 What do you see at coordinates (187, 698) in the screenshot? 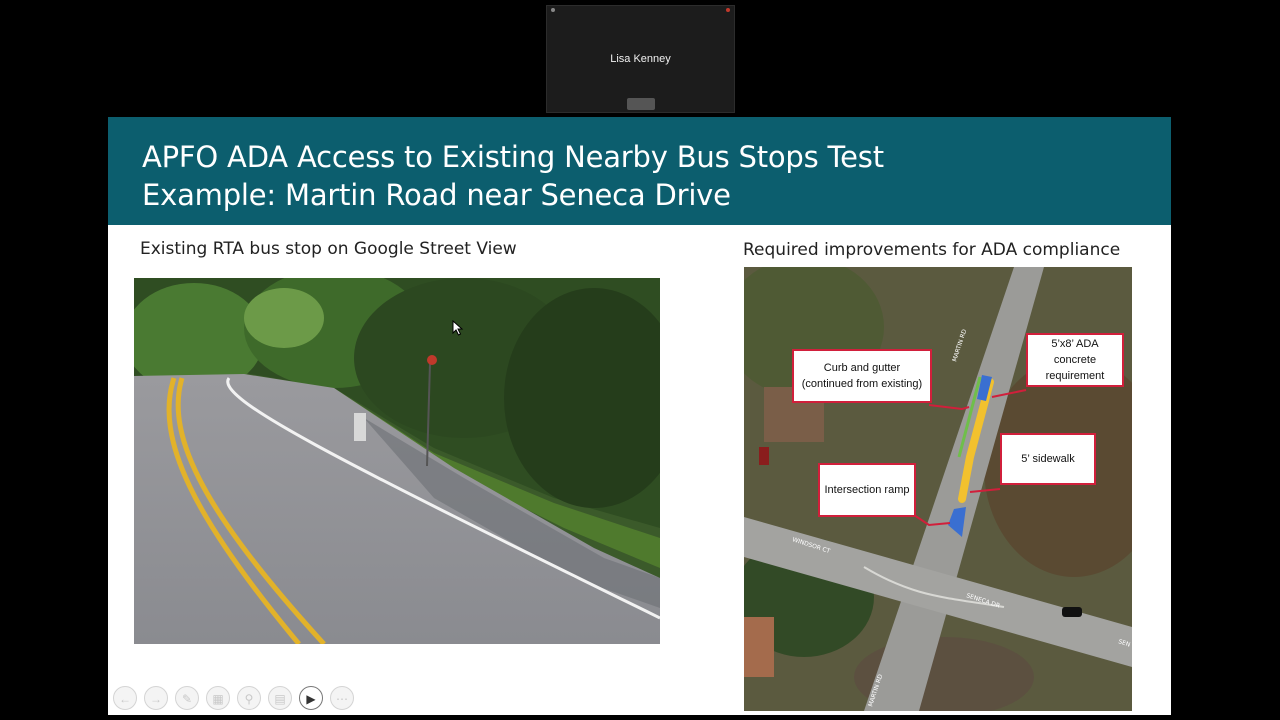
I see `pen-icon: ✎` at bounding box center [187, 698].